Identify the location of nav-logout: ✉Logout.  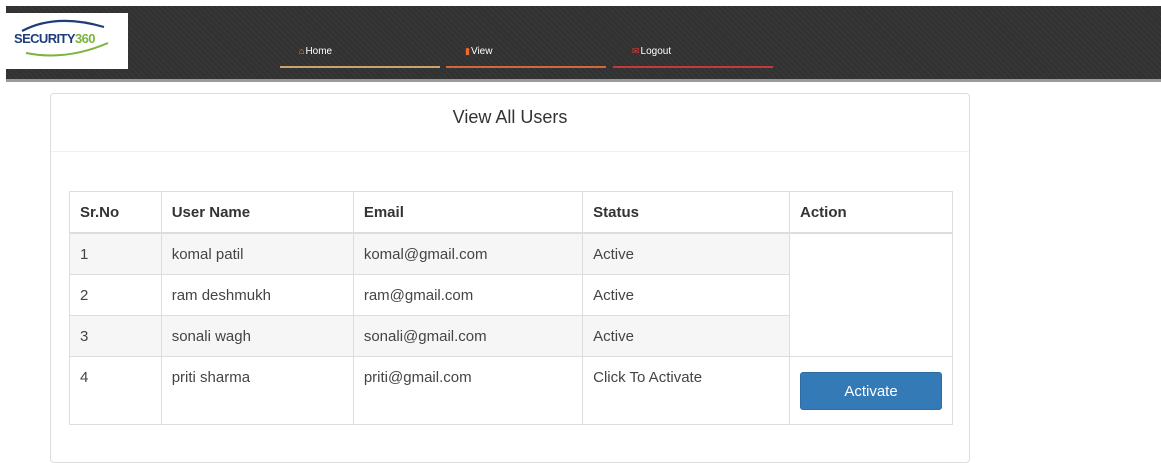
(693, 54).